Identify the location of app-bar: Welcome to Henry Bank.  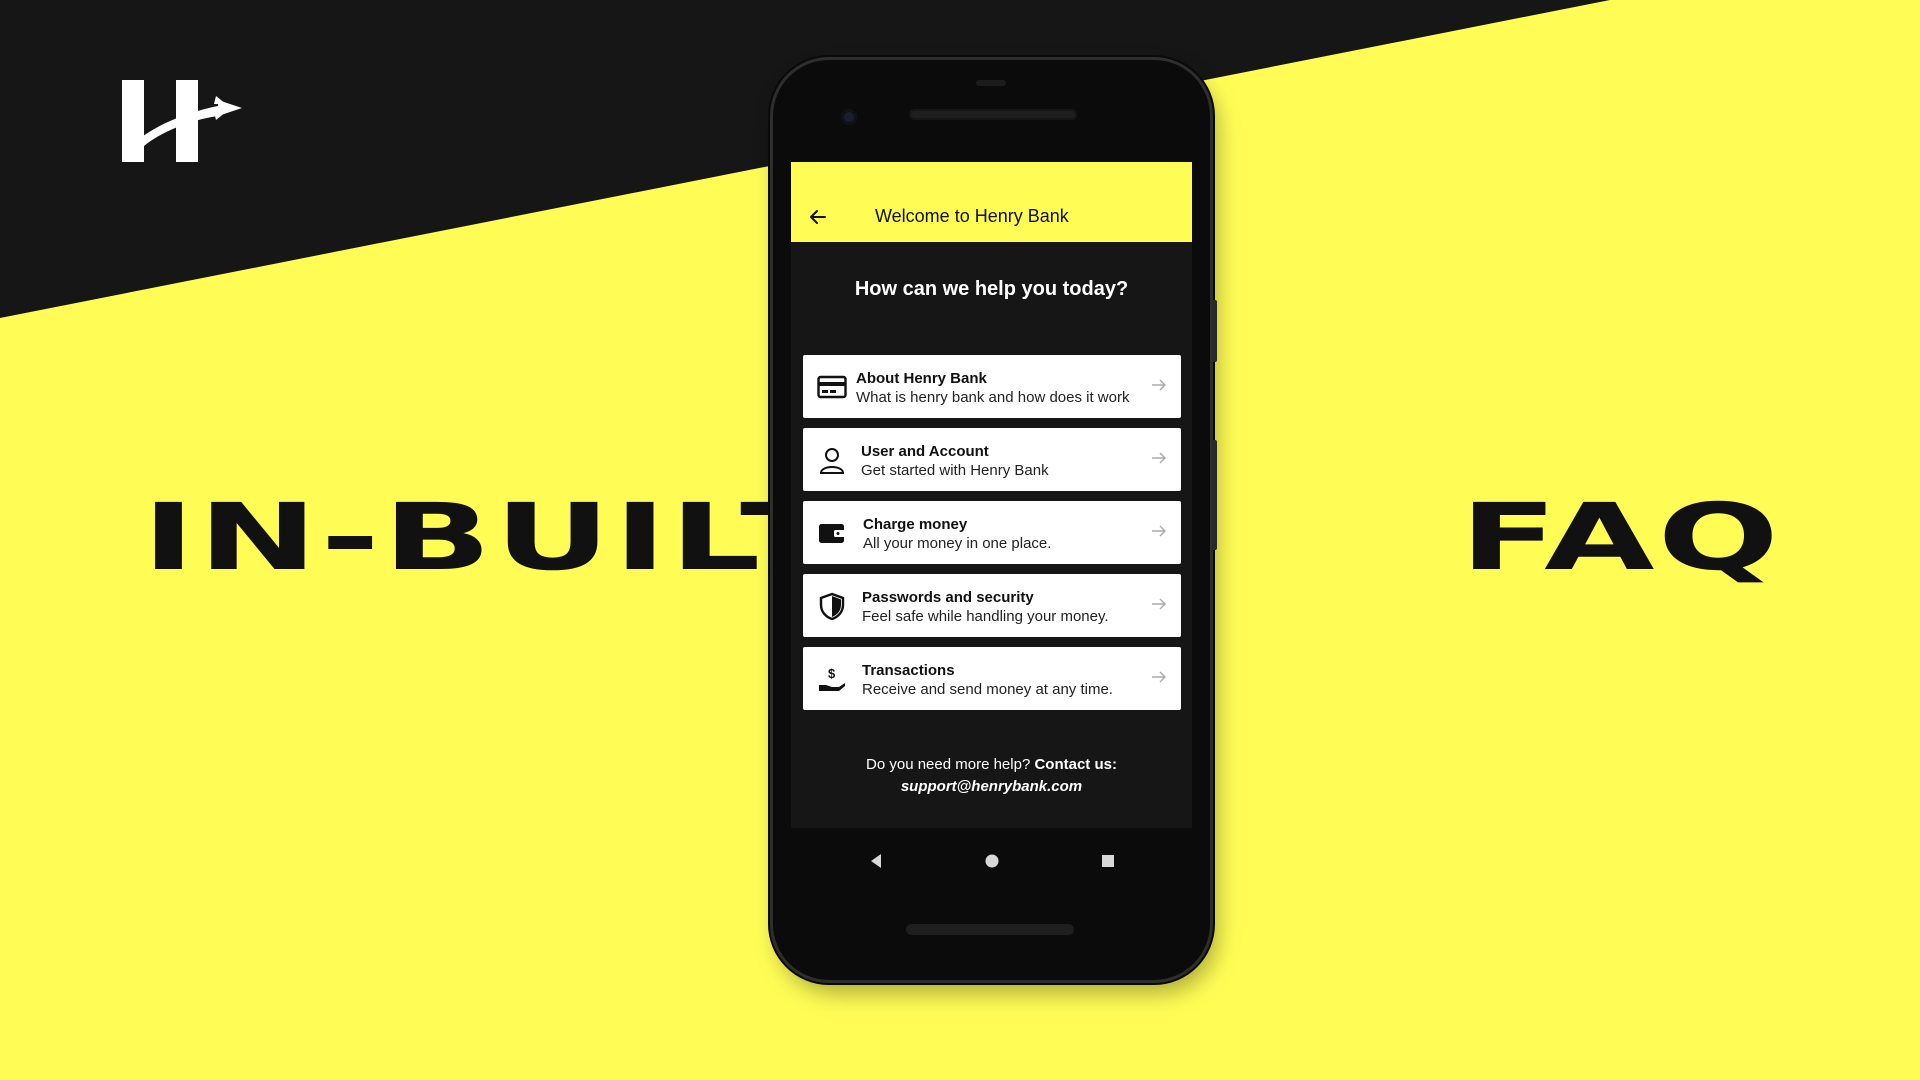
(991, 202).